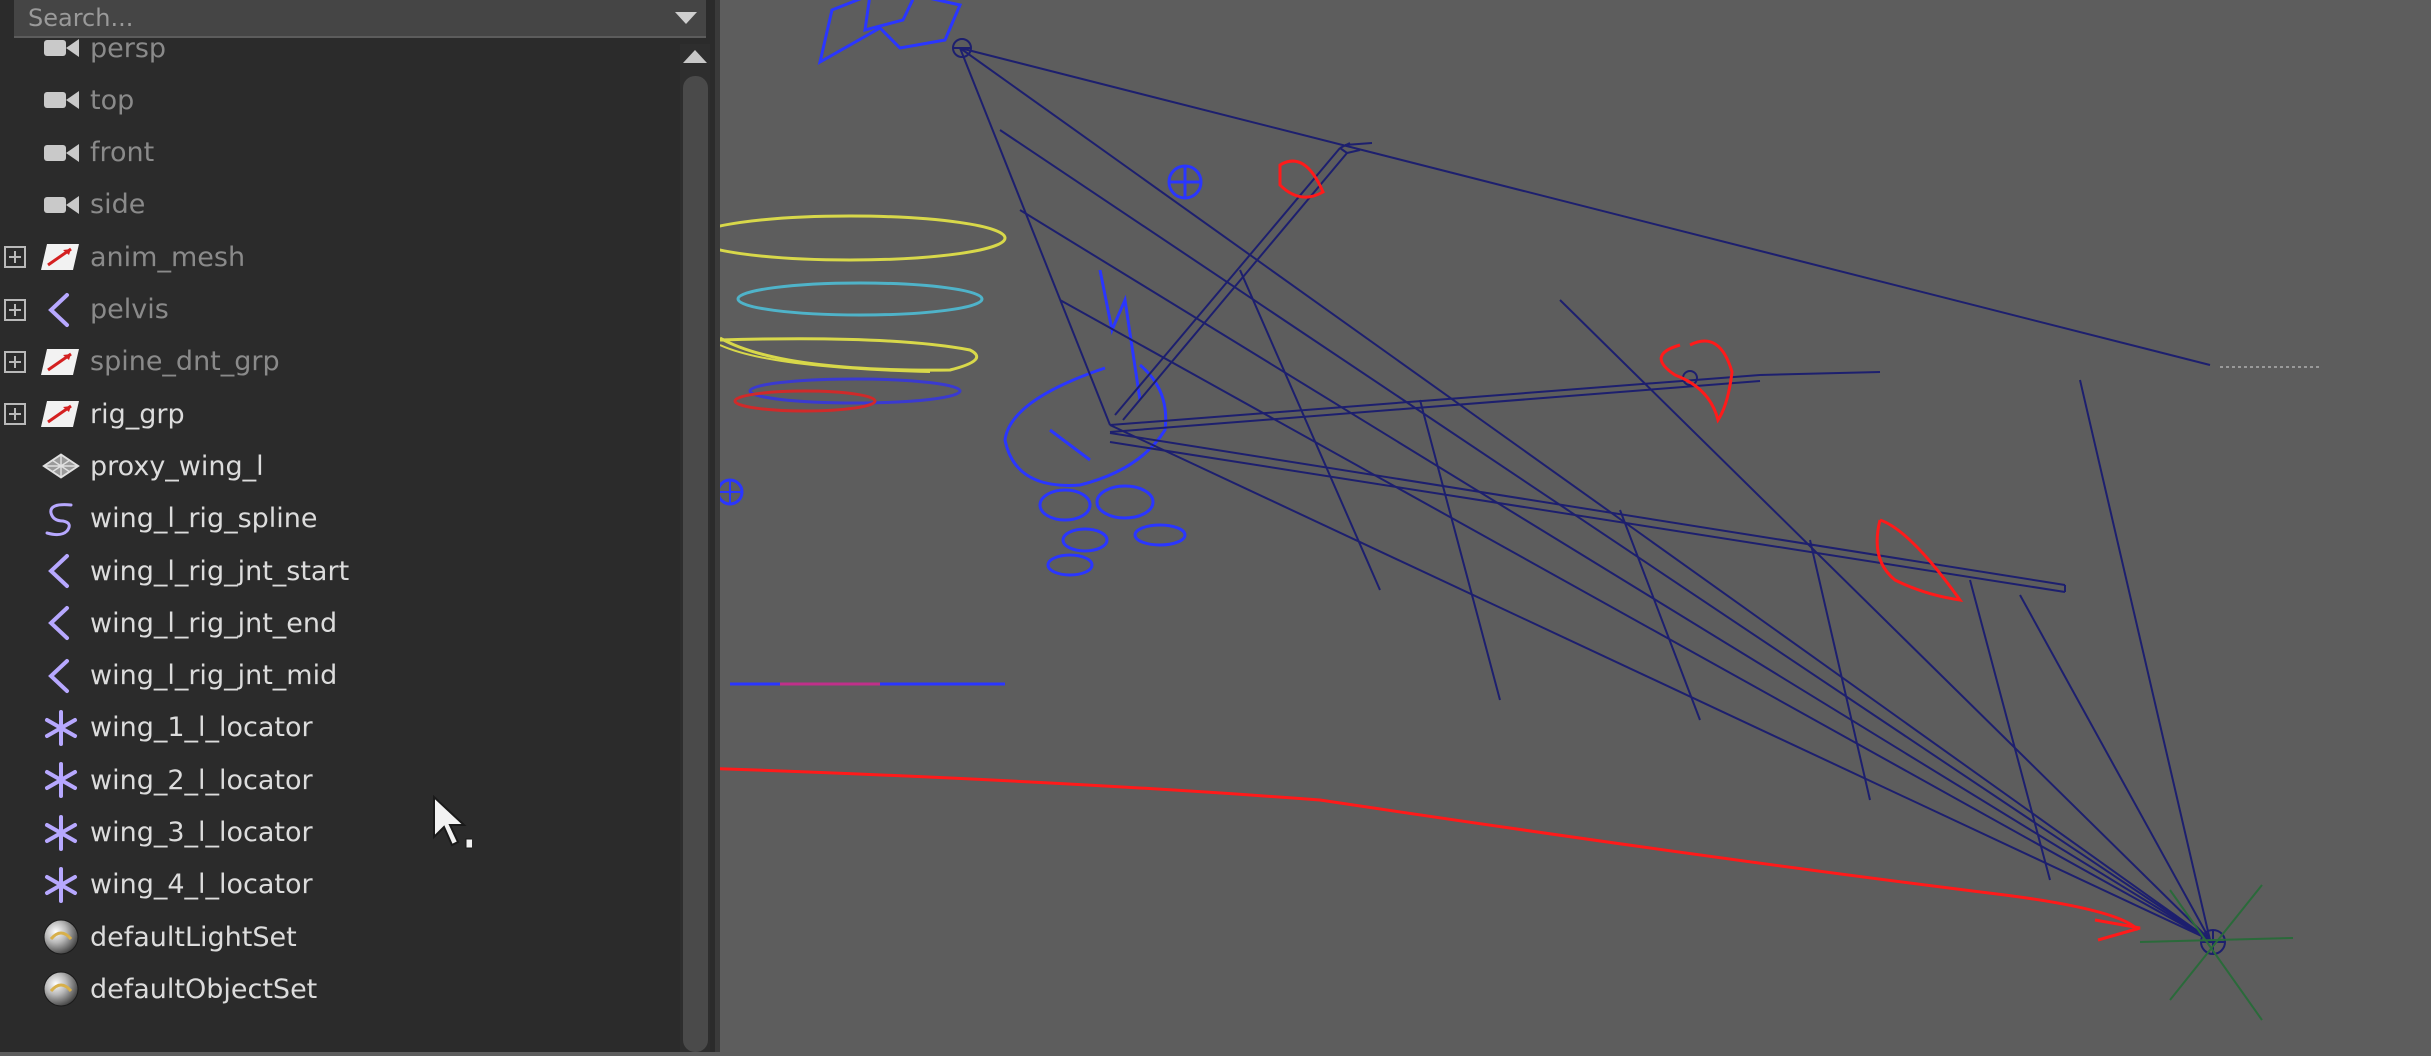  I want to click on outliner-item-label: wing_l_rig_jnt_start, so click(220, 571).